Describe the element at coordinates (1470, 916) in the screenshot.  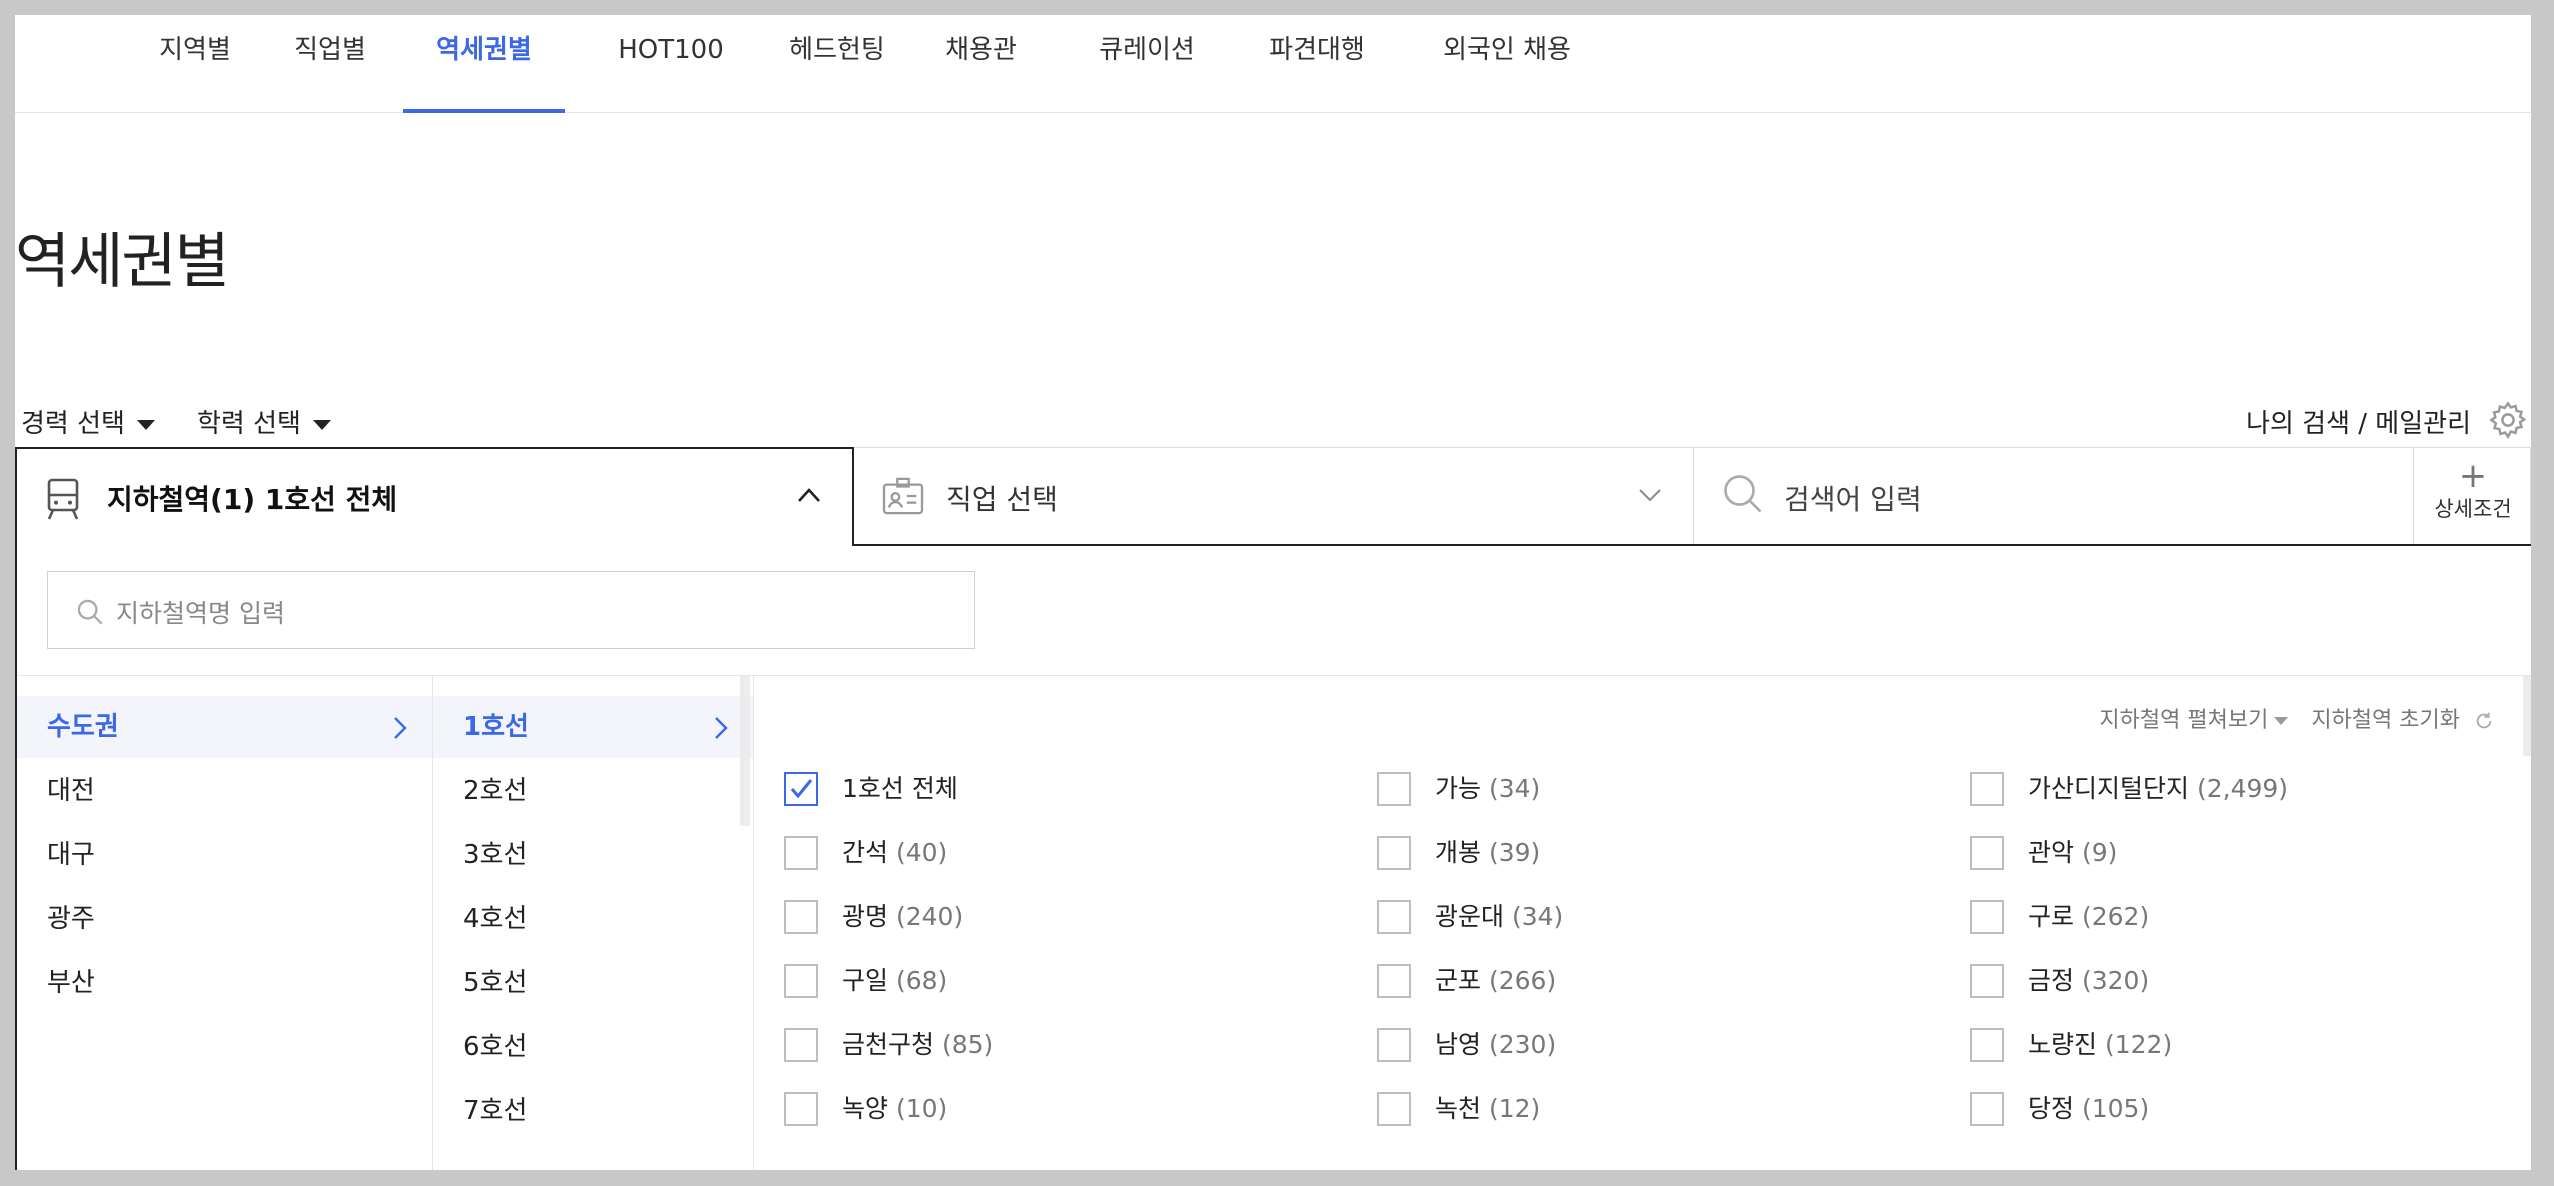
I see `station-name: 광운대` at that location.